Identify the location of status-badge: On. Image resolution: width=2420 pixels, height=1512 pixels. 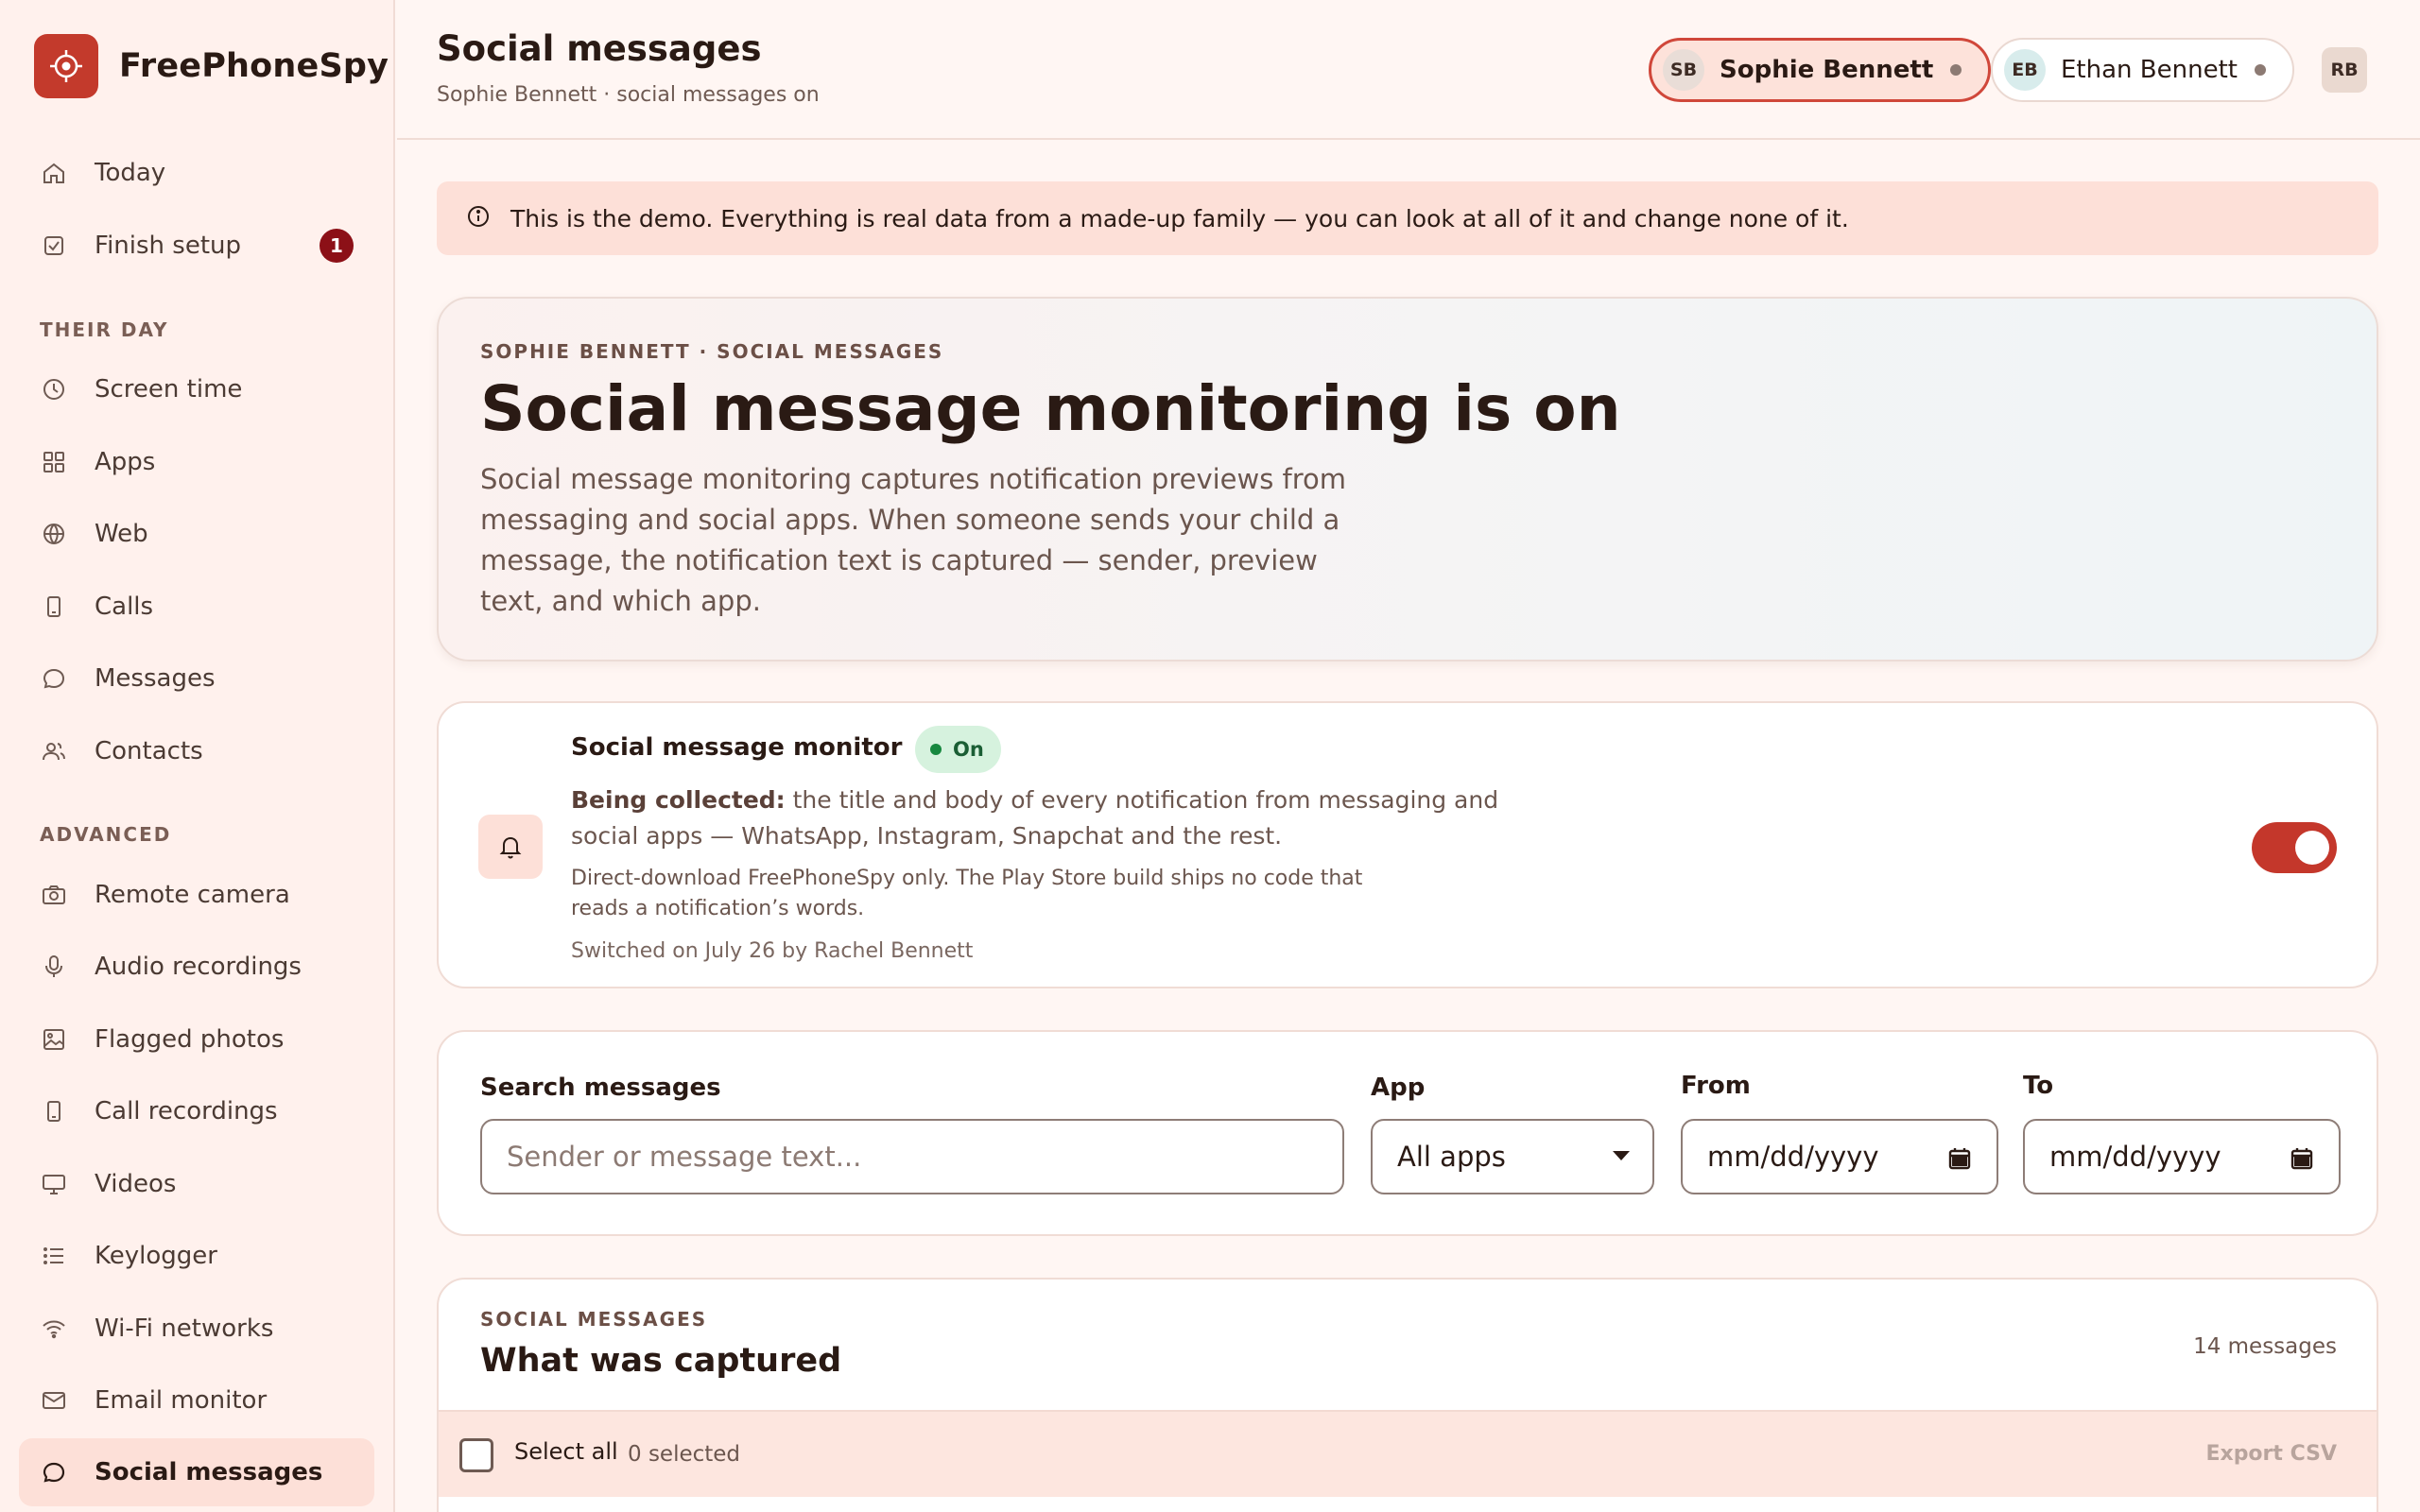
(958, 749).